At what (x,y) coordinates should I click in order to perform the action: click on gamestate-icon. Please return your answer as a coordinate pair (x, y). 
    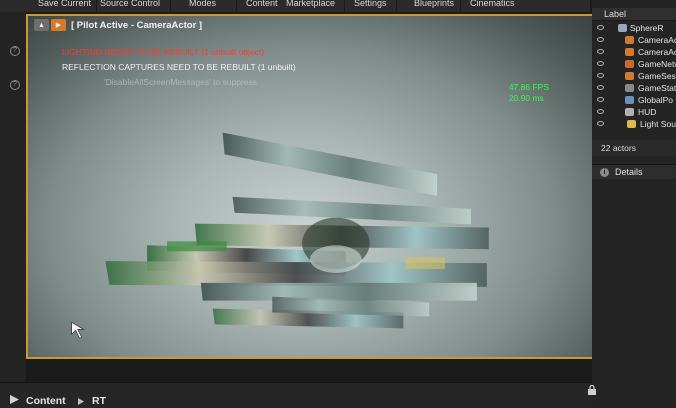
    Looking at the image, I should click on (629, 88).